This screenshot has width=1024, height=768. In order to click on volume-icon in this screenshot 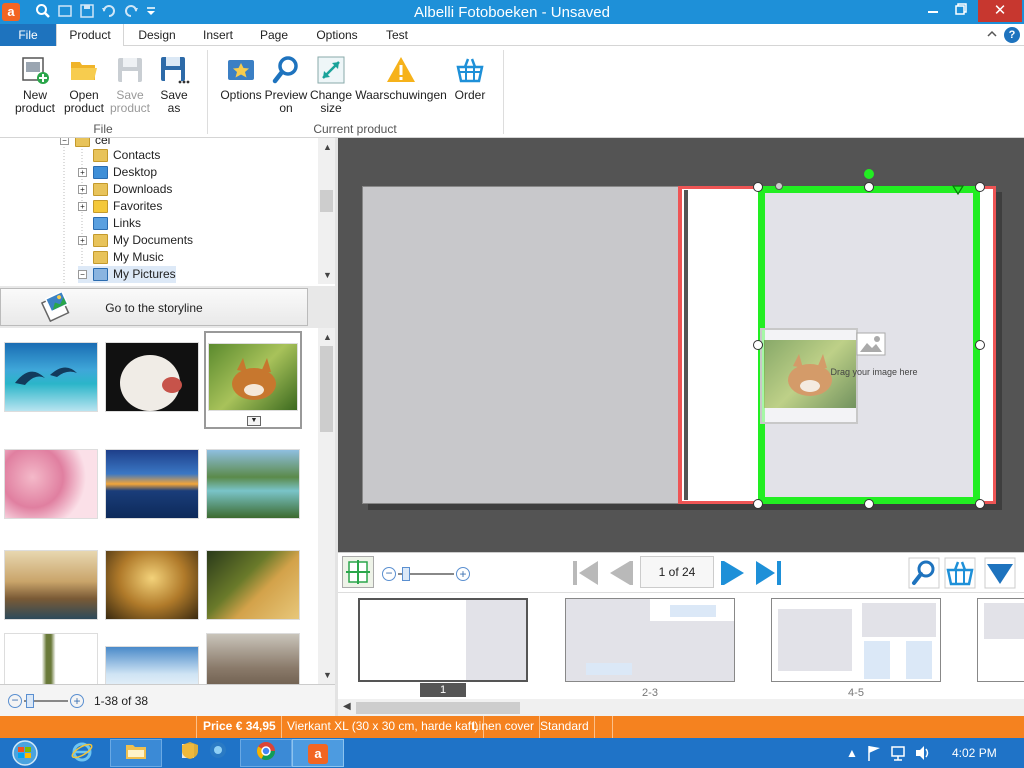, I will do `click(923, 753)`.